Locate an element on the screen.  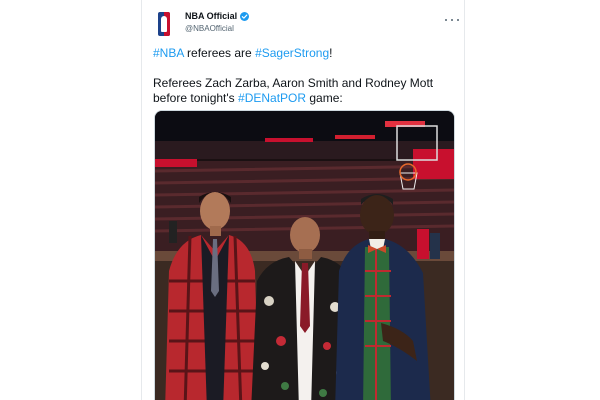
name-row: NBA Official is located at coordinates (217, 16).